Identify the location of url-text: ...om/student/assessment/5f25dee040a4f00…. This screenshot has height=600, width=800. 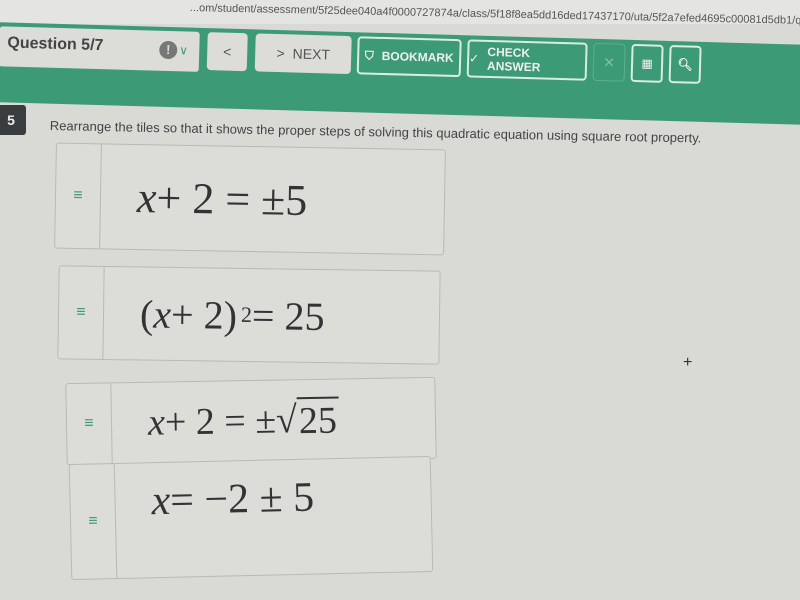
(494, 15).